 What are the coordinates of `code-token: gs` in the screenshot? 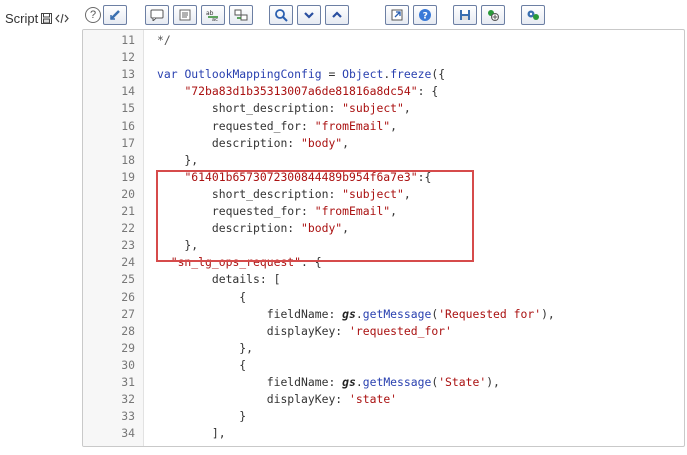 It's located at (349, 313).